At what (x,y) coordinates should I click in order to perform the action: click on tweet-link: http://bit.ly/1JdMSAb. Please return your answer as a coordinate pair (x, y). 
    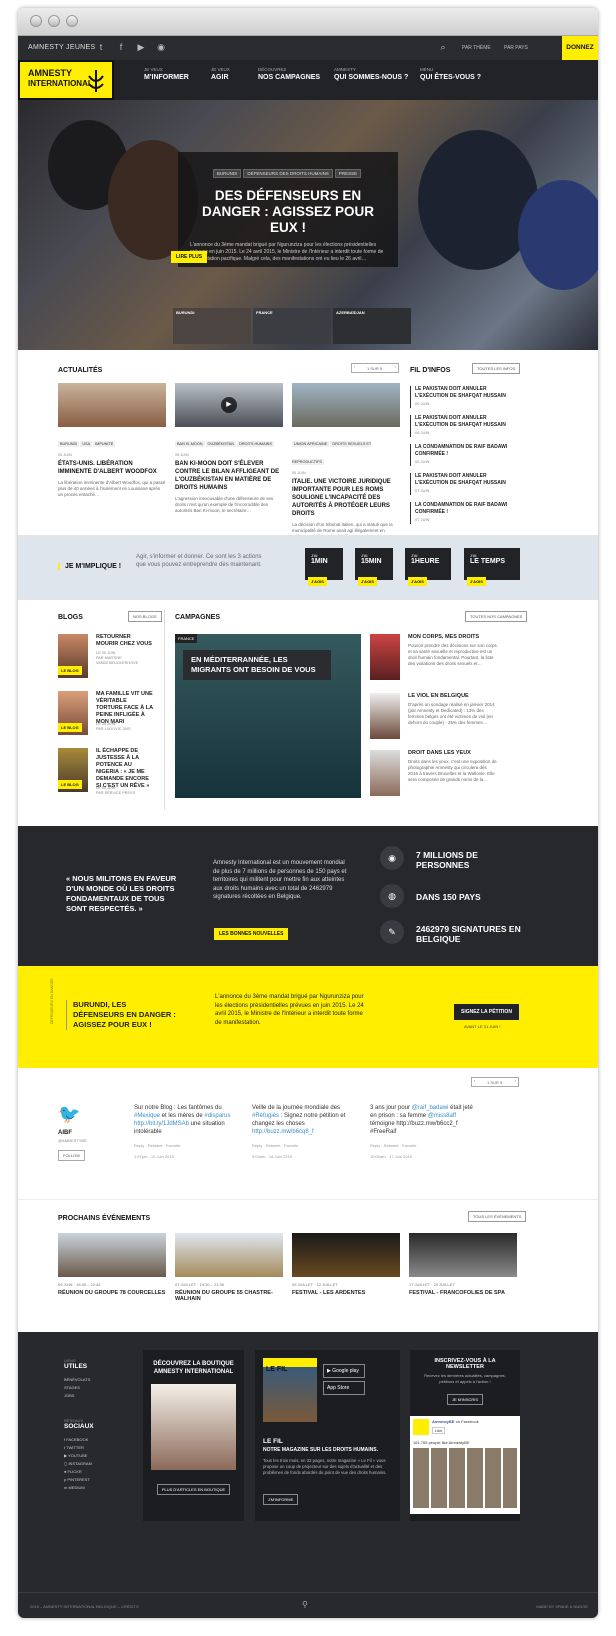
    Looking at the image, I should click on (161, 1124).